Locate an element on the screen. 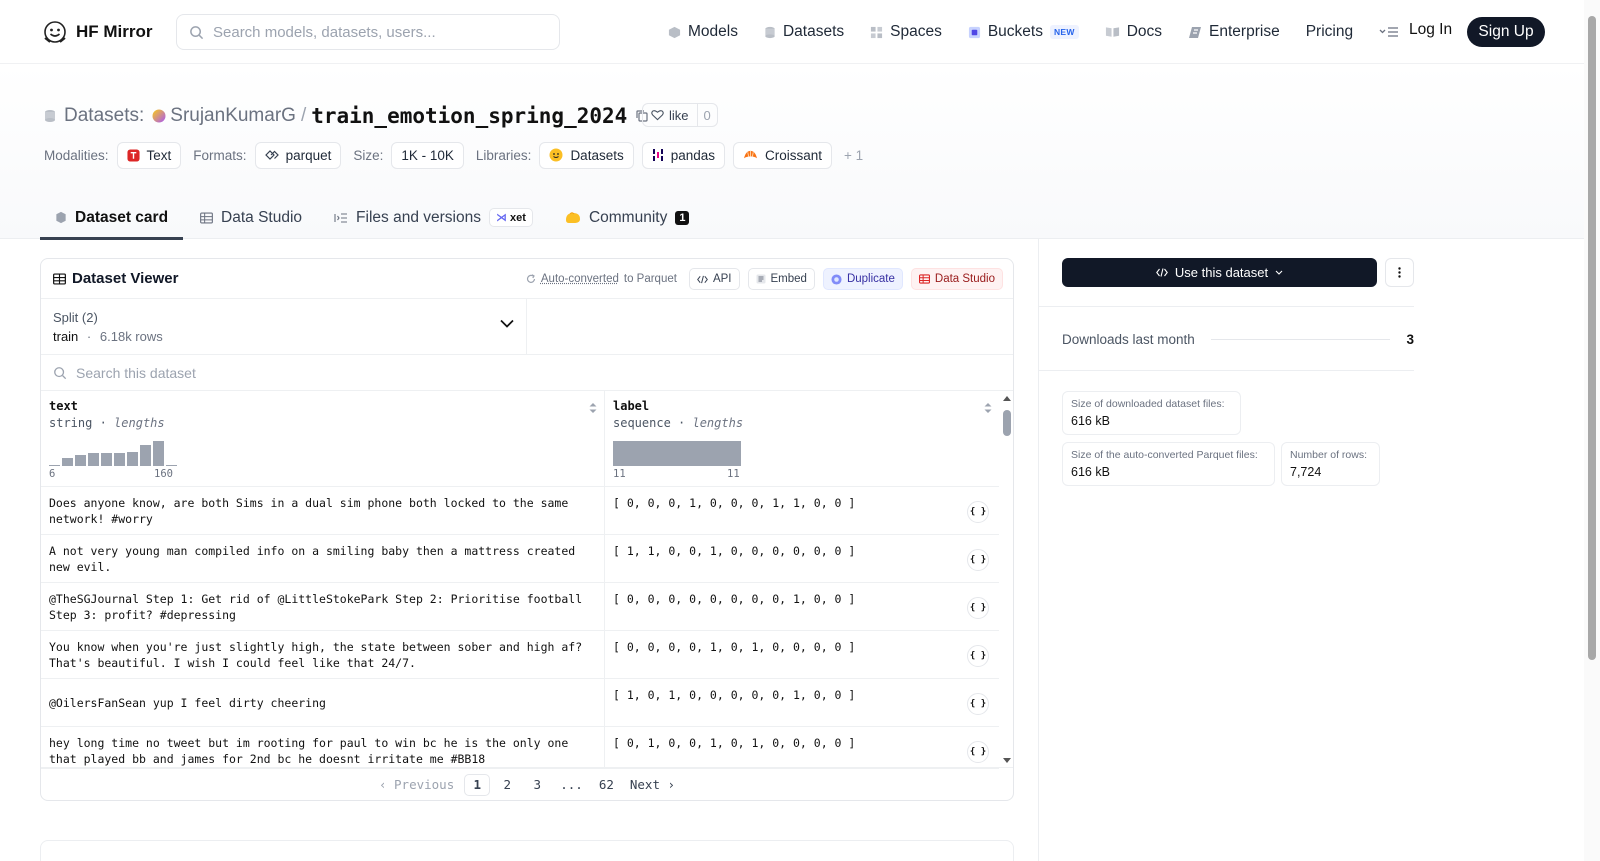  page-button: 1 is located at coordinates (477, 785).